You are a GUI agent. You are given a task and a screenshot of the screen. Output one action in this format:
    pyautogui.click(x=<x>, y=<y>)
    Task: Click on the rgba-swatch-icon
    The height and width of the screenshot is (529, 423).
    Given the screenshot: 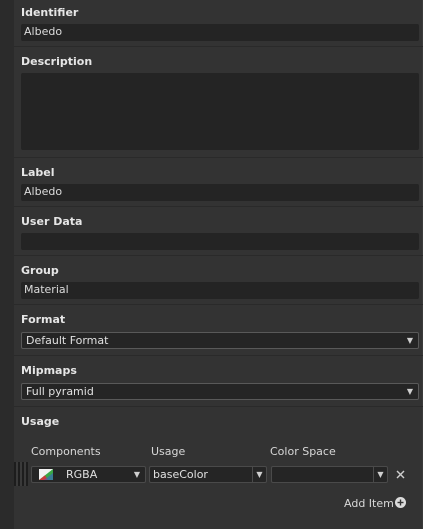 What is the action you would take?
    pyautogui.click(x=46, y=474)
    